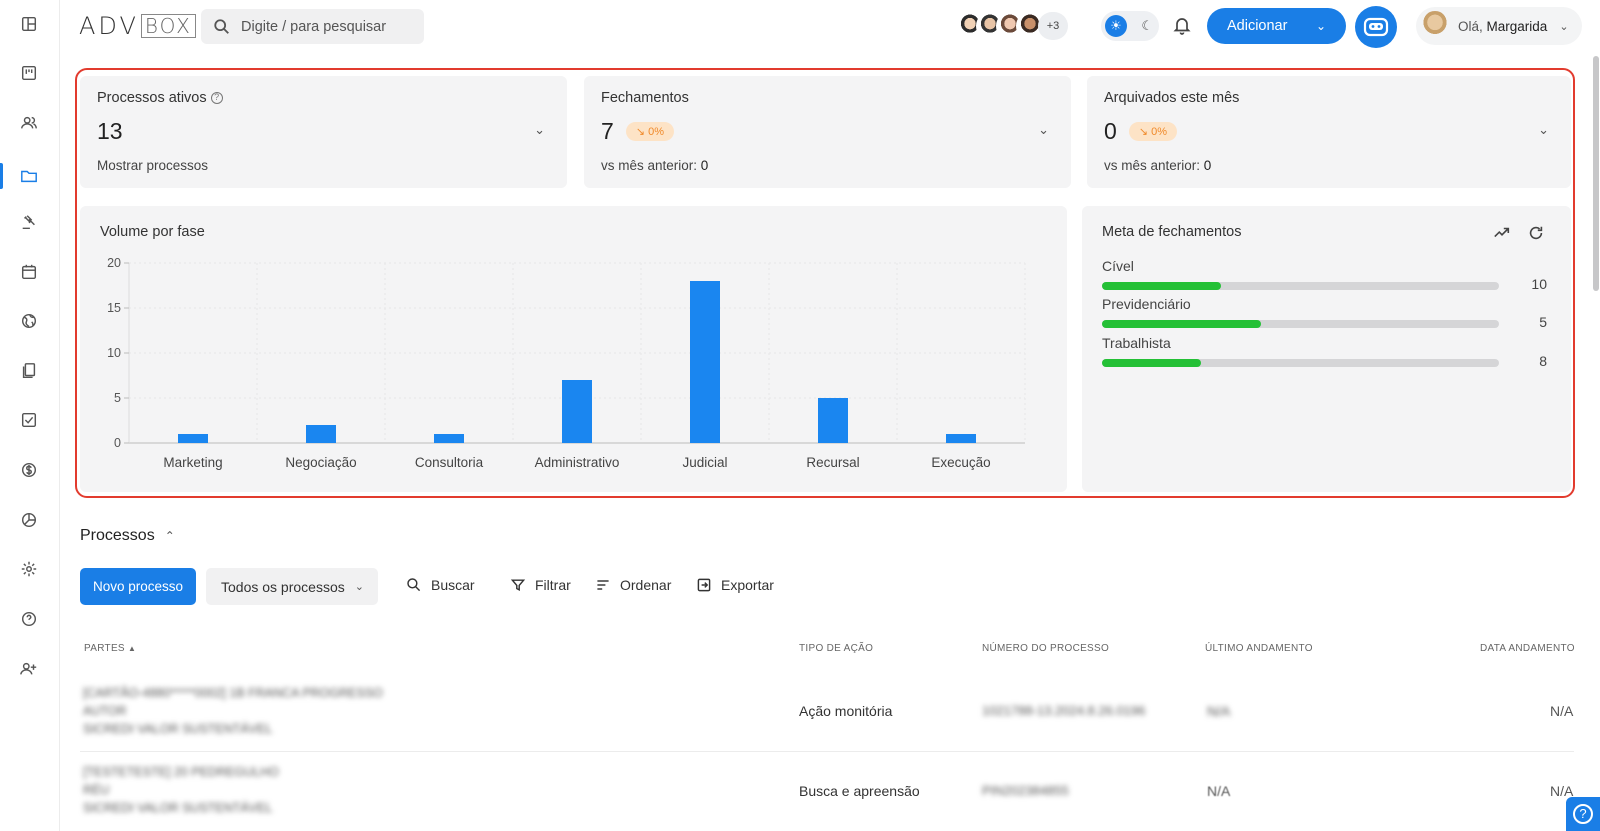 This screenshot has width=1600, height=831. What do you see at coordinates (1053, 26) in the screenshot?
I see `more-users-badge: +3` at bounding box center [1053, 26].